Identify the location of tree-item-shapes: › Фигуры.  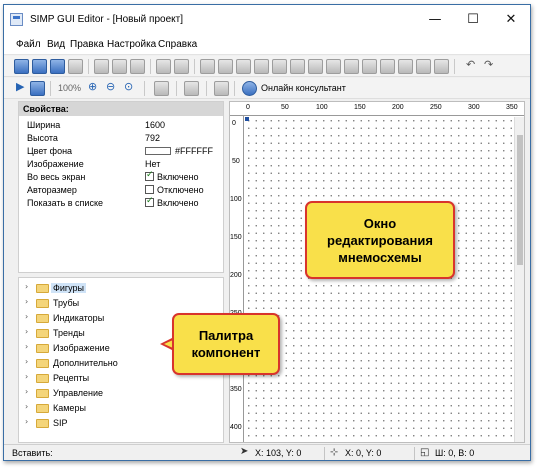
(119, 288).